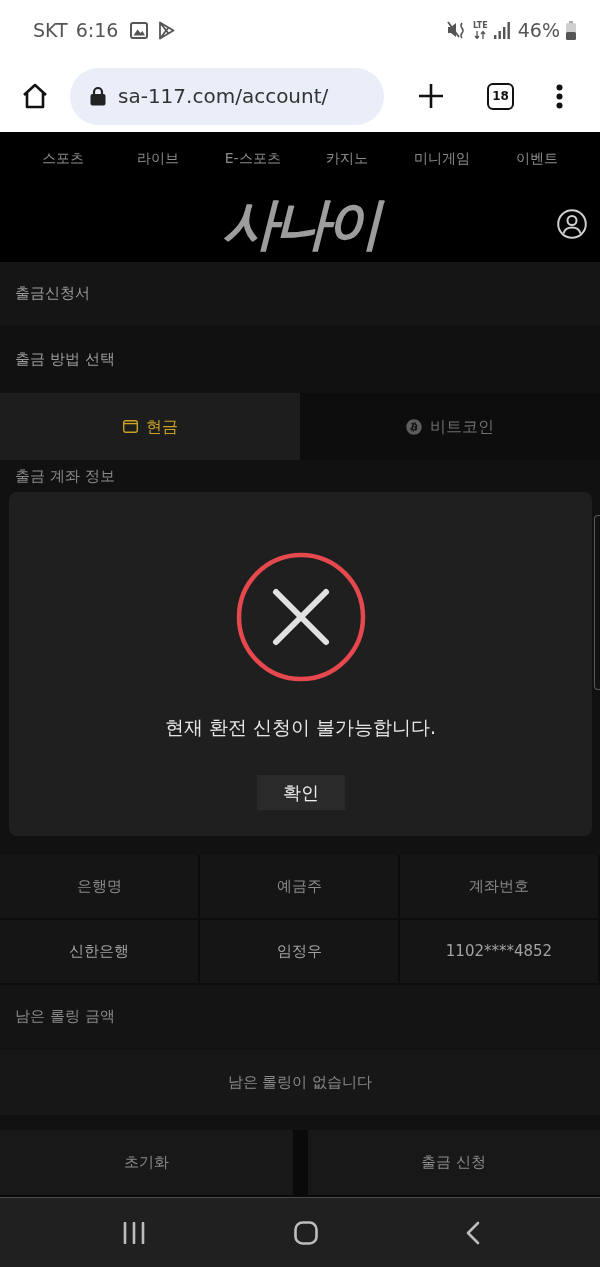  Describe the element at coordinates (65, 476) in the screenshot. I see `section-label: 출금 계좌 정보` at that location.